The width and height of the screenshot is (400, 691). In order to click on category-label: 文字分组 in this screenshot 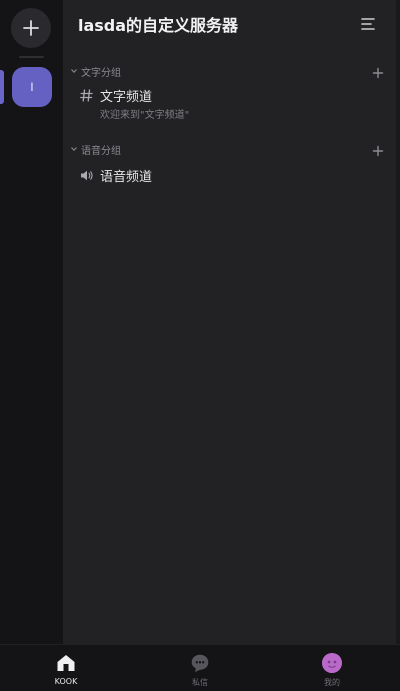, I will do `click(101, 73)`.